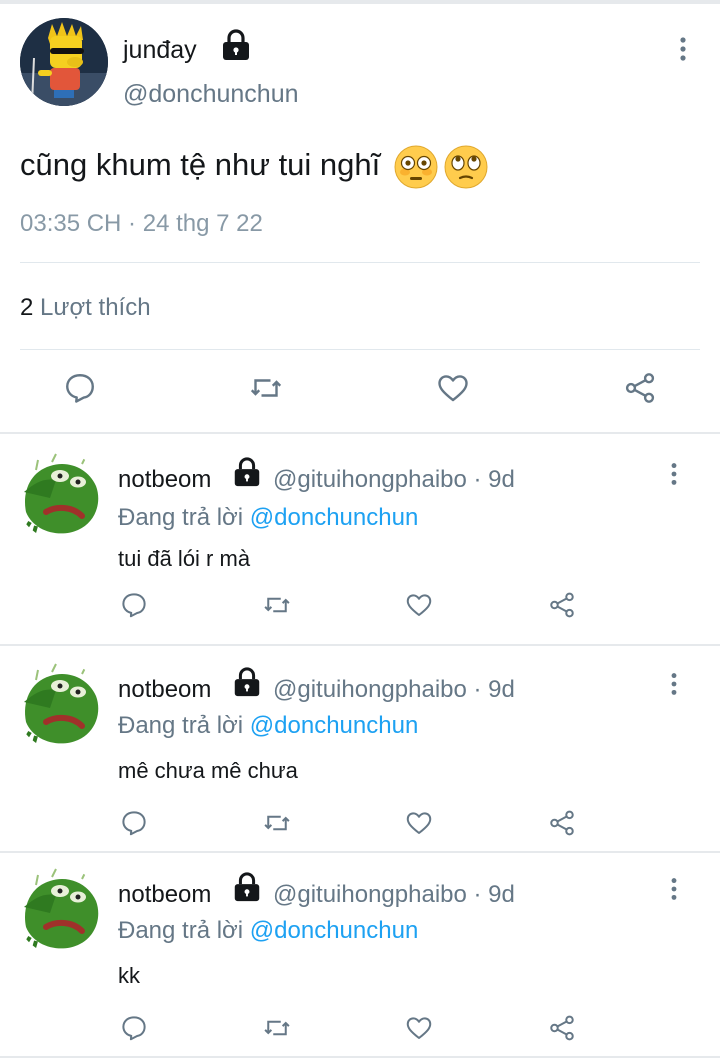 This screenshot has width=720, height=1058. I want to click on like-count-number: 2, so click(27, 307).